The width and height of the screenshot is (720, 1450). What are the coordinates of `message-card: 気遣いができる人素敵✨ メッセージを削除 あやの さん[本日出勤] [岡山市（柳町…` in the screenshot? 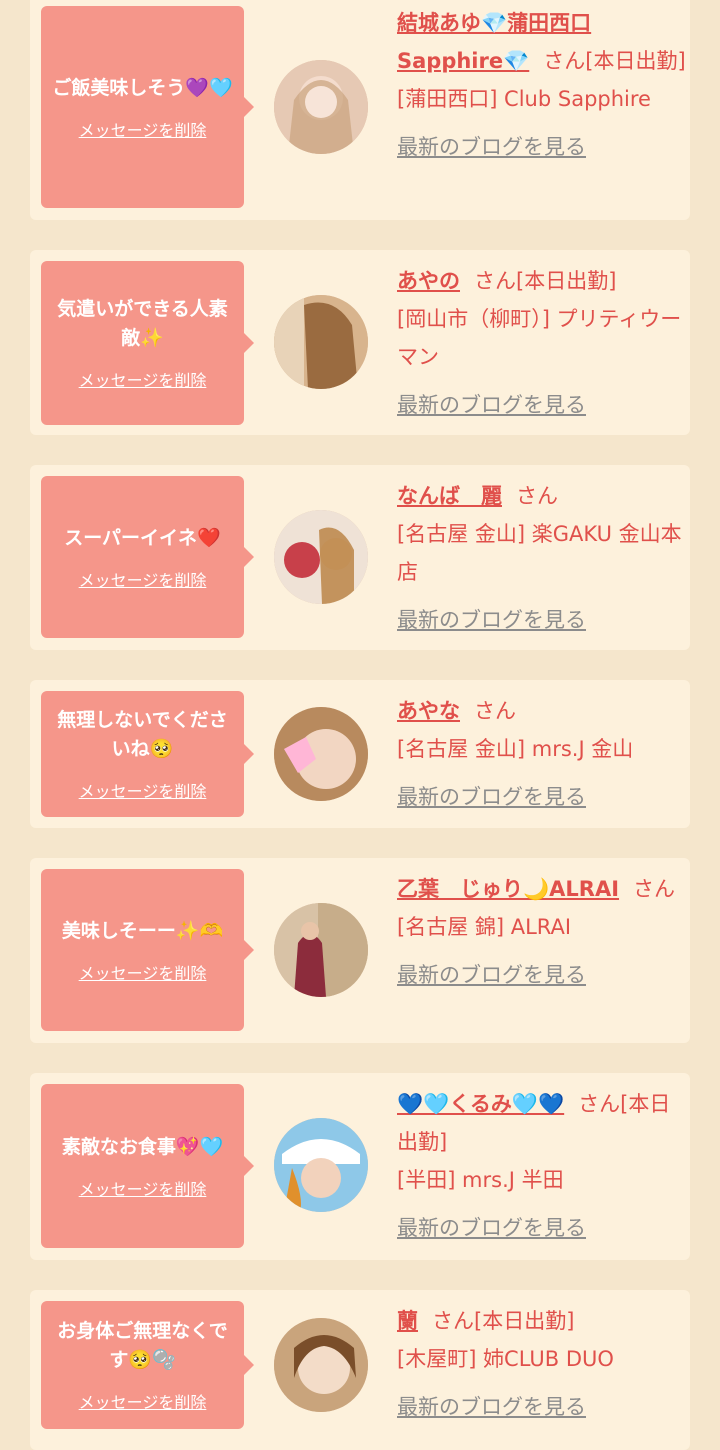 It's located at (360, 342).